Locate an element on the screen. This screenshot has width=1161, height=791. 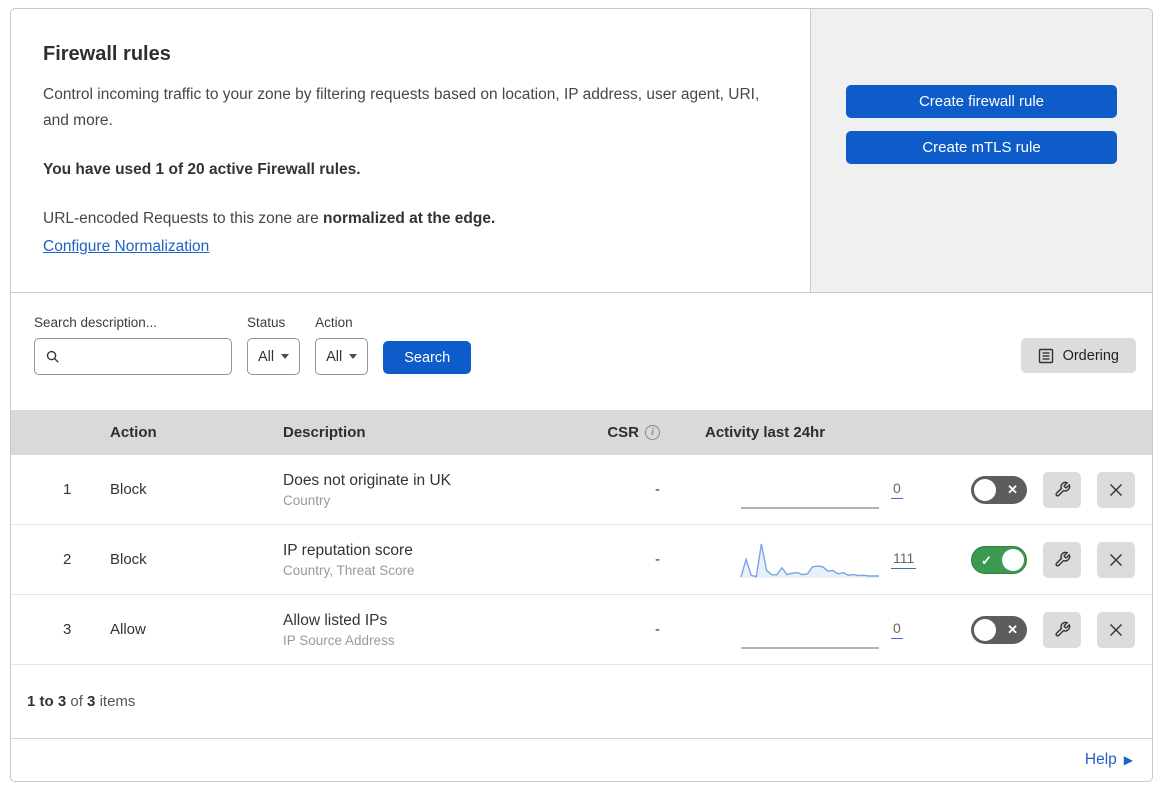
rule-description: IP reputation score is located at coordinates (348, 550).